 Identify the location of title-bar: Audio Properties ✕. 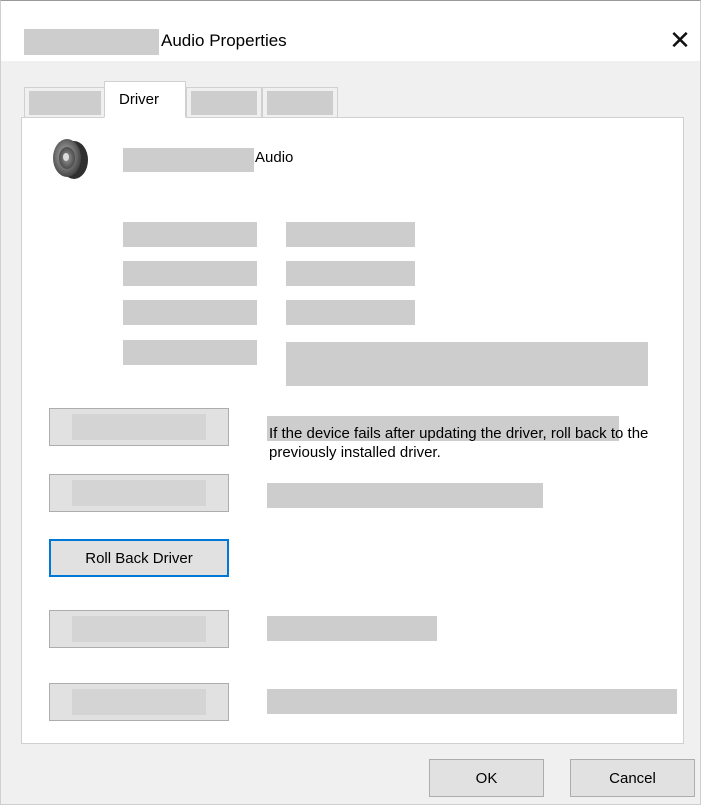
(350, 31).